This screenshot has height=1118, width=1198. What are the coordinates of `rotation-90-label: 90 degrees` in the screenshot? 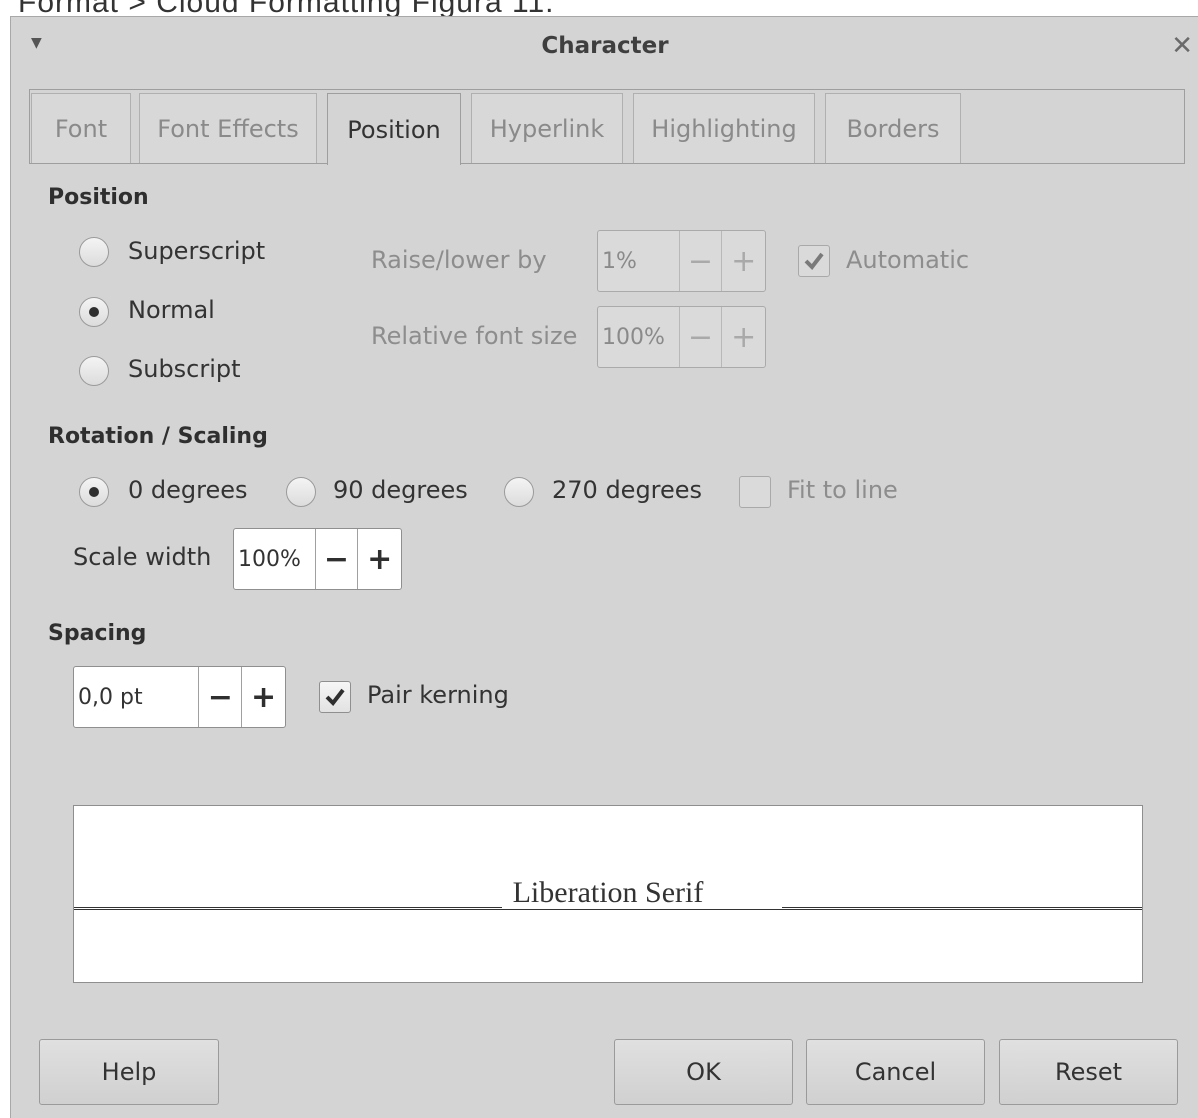 It's located at (400, 490).